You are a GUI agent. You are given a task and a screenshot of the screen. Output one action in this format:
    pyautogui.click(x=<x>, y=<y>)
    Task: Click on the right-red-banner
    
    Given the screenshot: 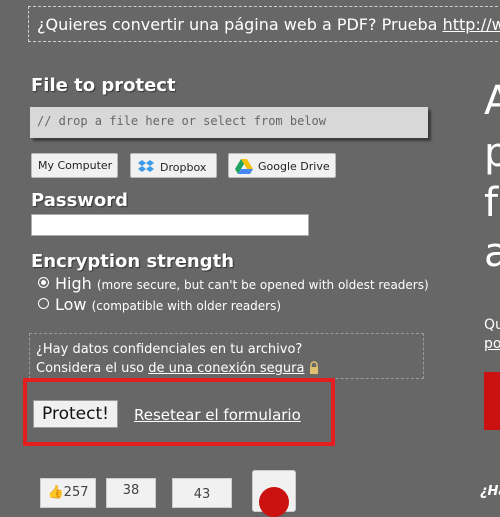 What is the action you would take?
    pyautogui.click(x=492, y=401)
    